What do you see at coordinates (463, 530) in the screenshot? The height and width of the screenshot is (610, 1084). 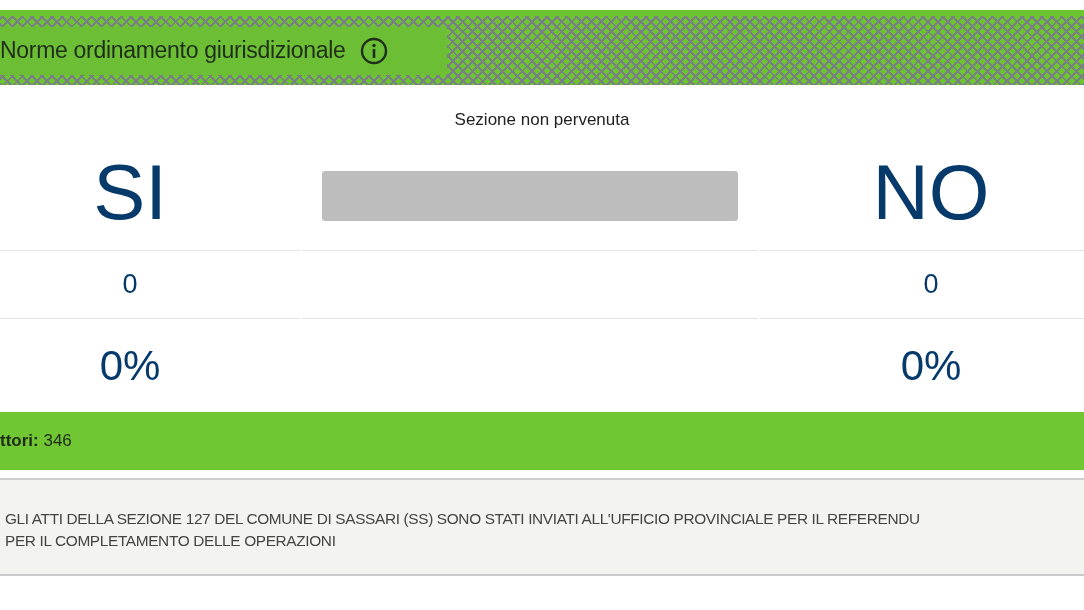 I see `notice-text: GLI ATTI DELLA SEZIONE 127 DEL COMUNE DI SASSARI (SS) SONO STATI INVIATI ALL'UFFICIO PROVINCIALE PER IL REFERENDU PER IL COMPLETAMENTO DELLE OPERAZIONI` at bounding box center [463, 530].